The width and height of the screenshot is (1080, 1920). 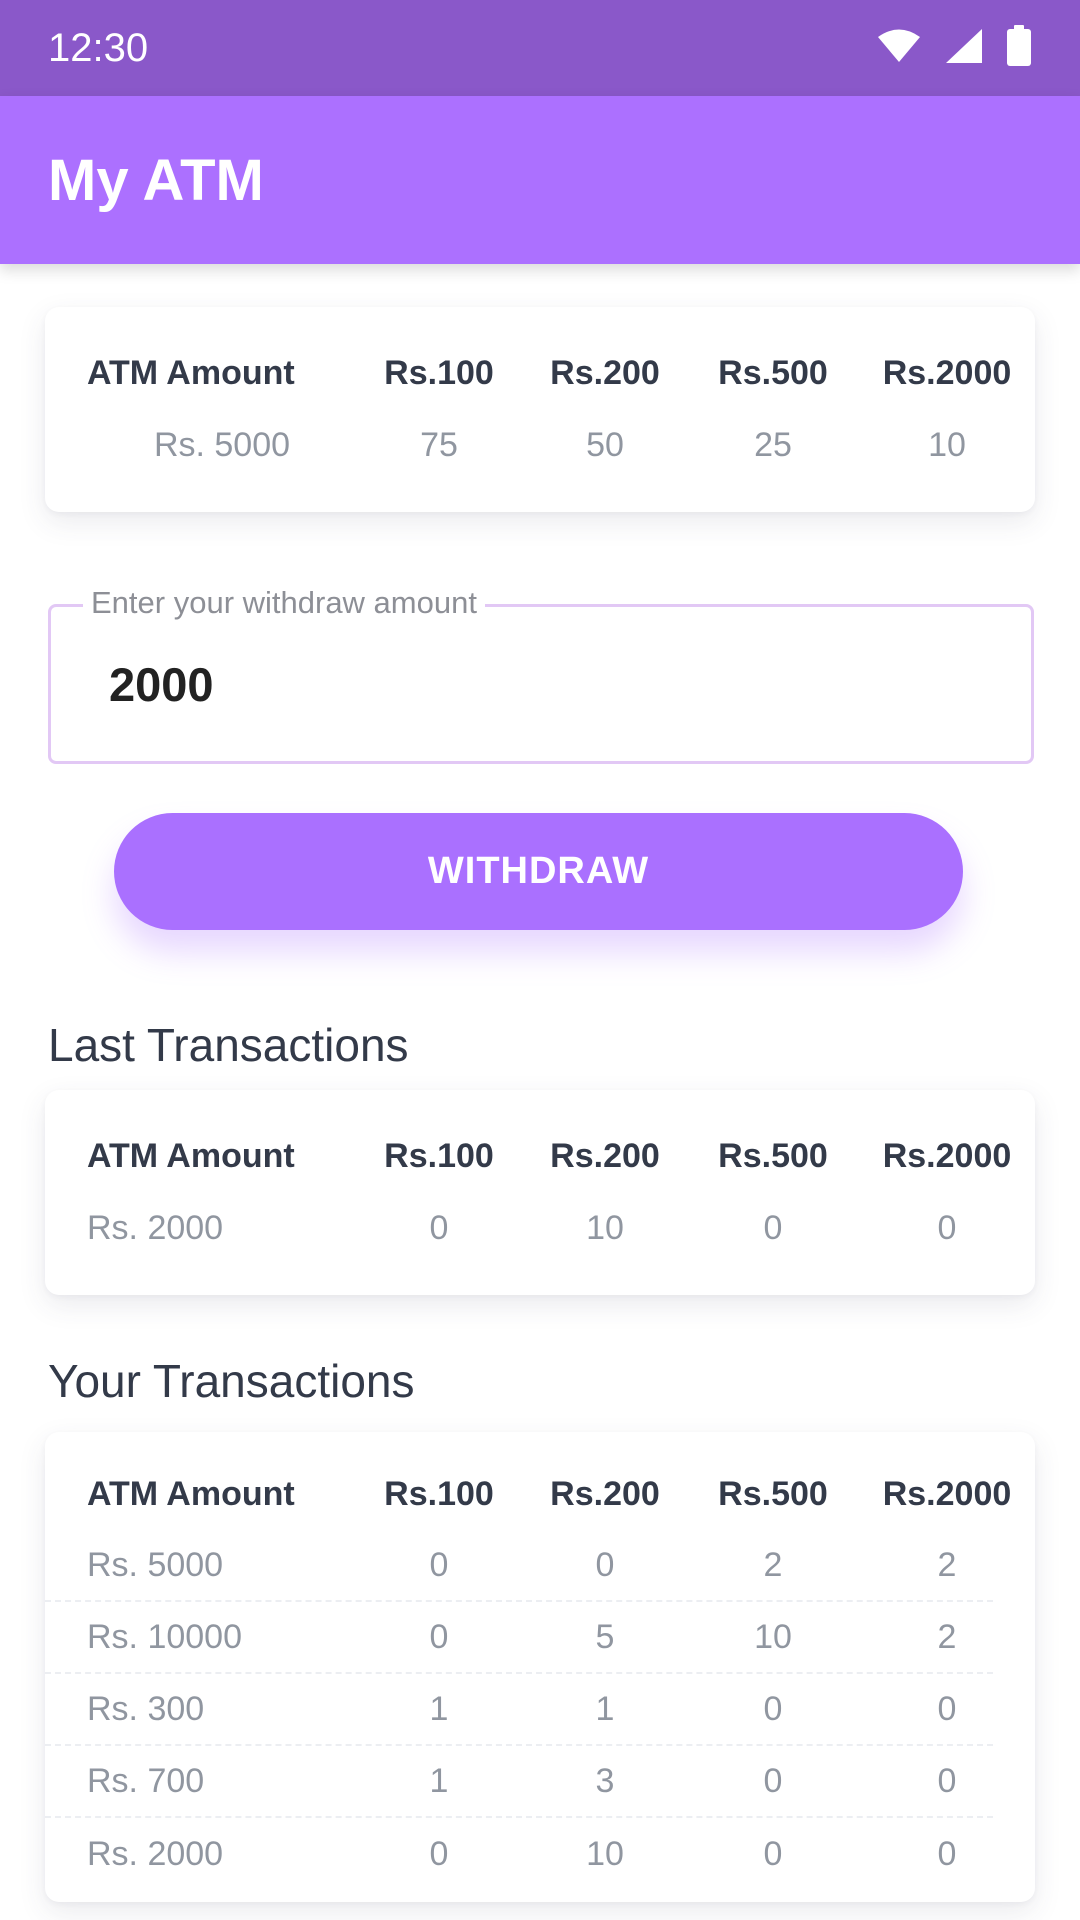 I want to click on app-bar: My ATM, so click(x=540, y=180).